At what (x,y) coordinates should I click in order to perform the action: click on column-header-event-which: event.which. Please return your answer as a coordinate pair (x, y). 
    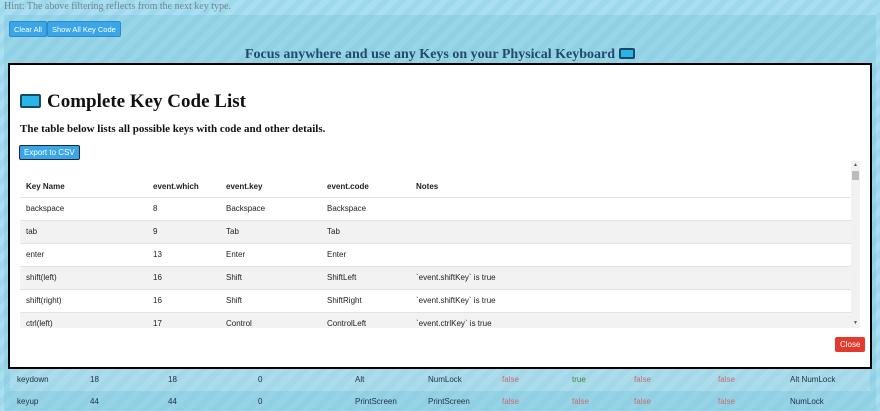
    Looking at the image, I should click on (176, 186).